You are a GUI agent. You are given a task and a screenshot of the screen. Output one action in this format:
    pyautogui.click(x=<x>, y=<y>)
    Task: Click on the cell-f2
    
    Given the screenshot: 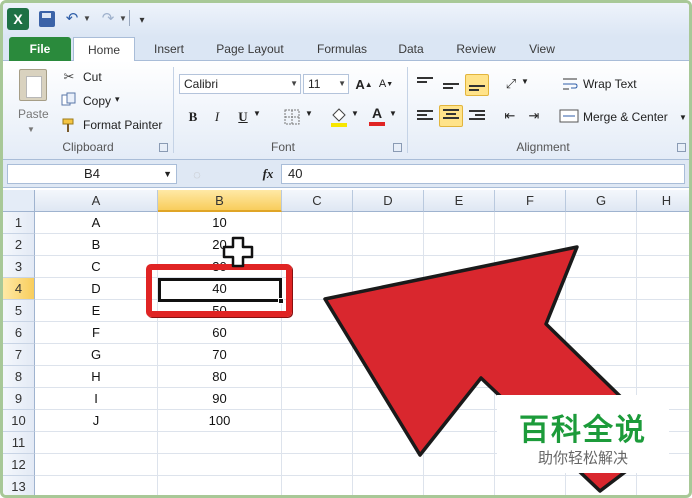 What is the action you would take?
    pyautogui.click(x=530, y=245)
    